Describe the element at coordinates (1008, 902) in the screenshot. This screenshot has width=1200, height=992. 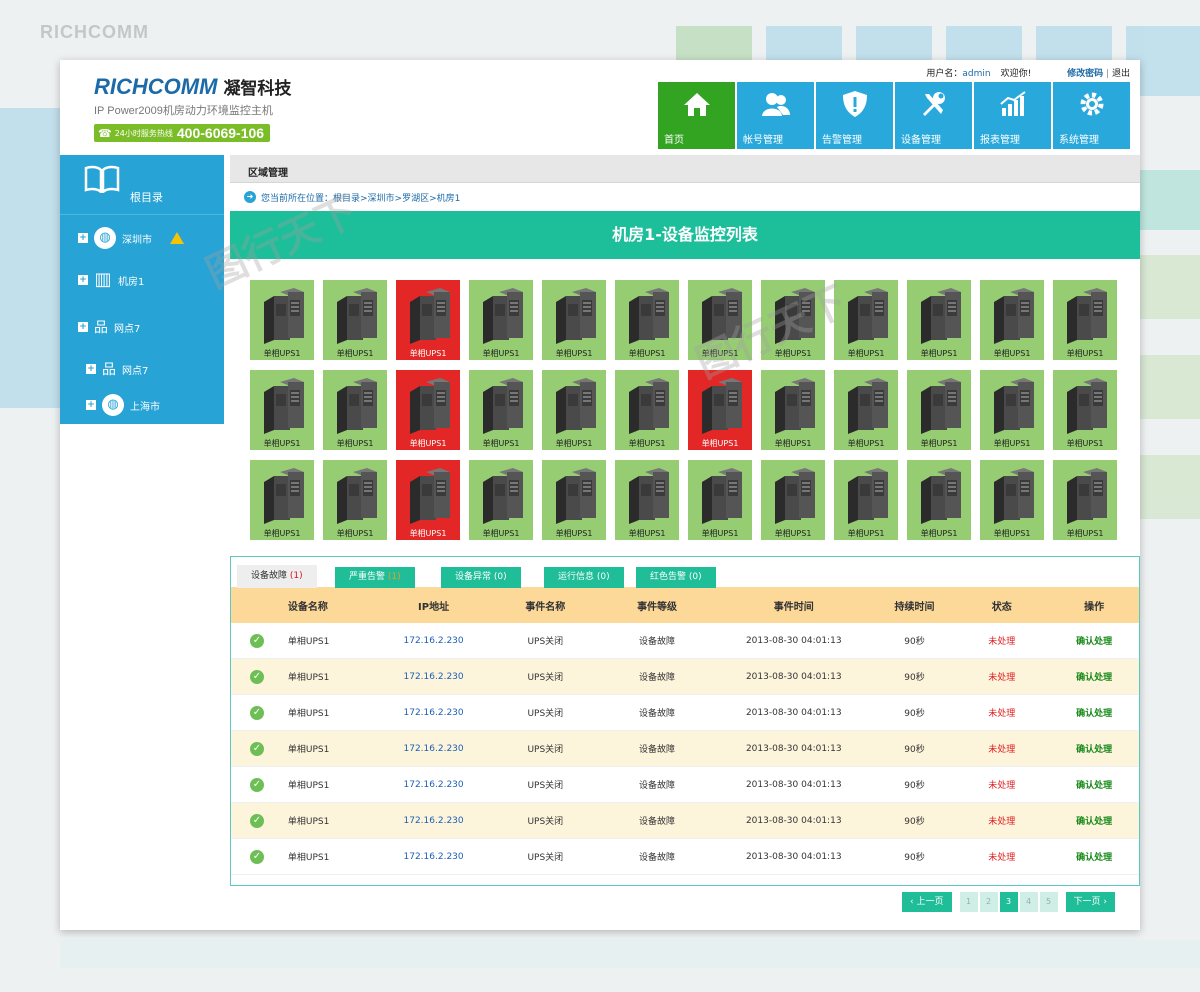
I see `page-number-button: 3` at that location.